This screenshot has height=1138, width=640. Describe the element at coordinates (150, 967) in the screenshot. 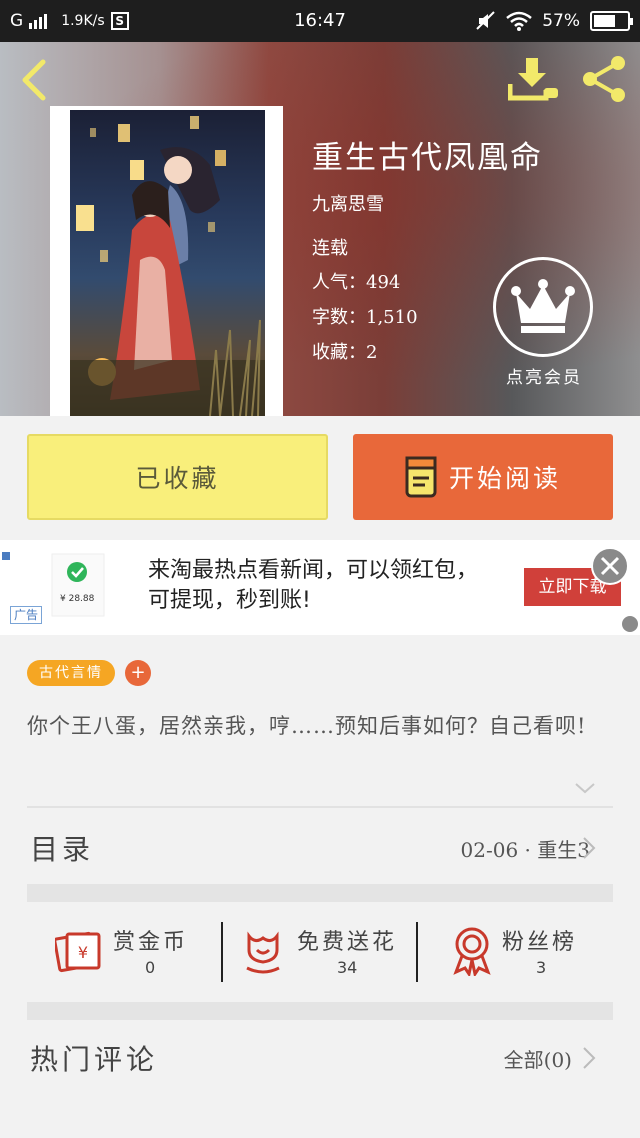

I see `reward-coins-value: 0` at that location.